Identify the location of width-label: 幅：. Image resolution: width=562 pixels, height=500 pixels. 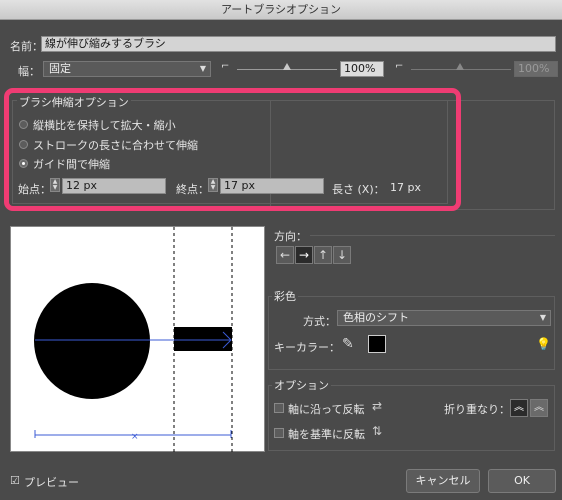
(29, 71).